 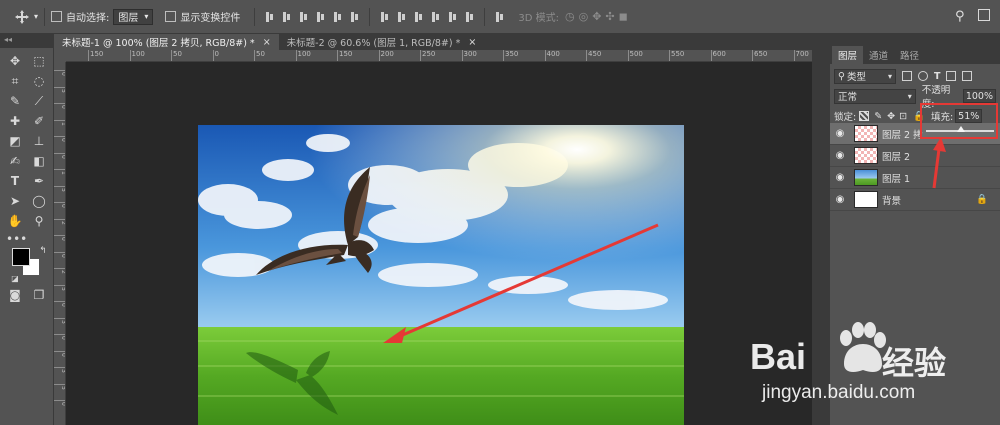 What do you see at coordinates (60, 243) in the screenshot?
I see `ruler-vertical: 0 5 0 1 0 0 1 5 0 2 0 0 2 5 0 3 0 0 3 5 0` at bounding box center [60, 243].